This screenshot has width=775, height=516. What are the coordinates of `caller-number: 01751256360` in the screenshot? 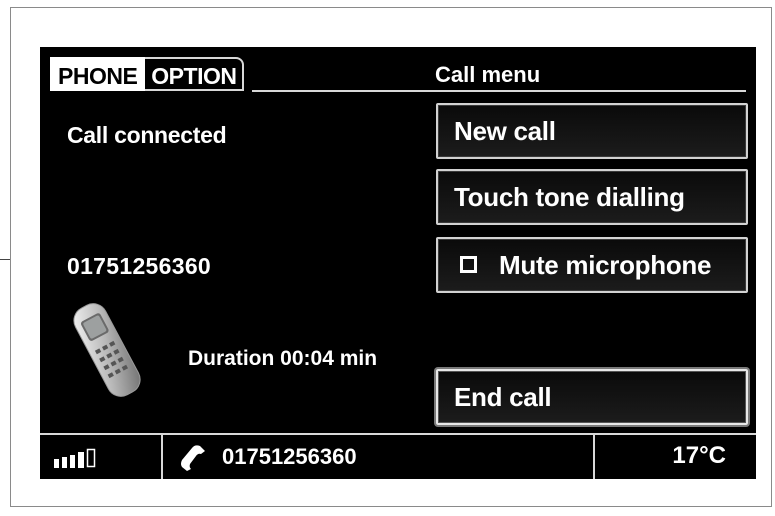 It's located at (139, 266).